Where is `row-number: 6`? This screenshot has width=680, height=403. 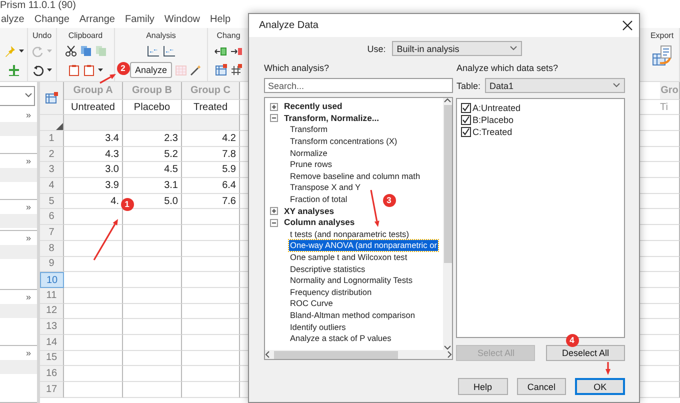 row-number: 6 is located at coordinates (52, 217).